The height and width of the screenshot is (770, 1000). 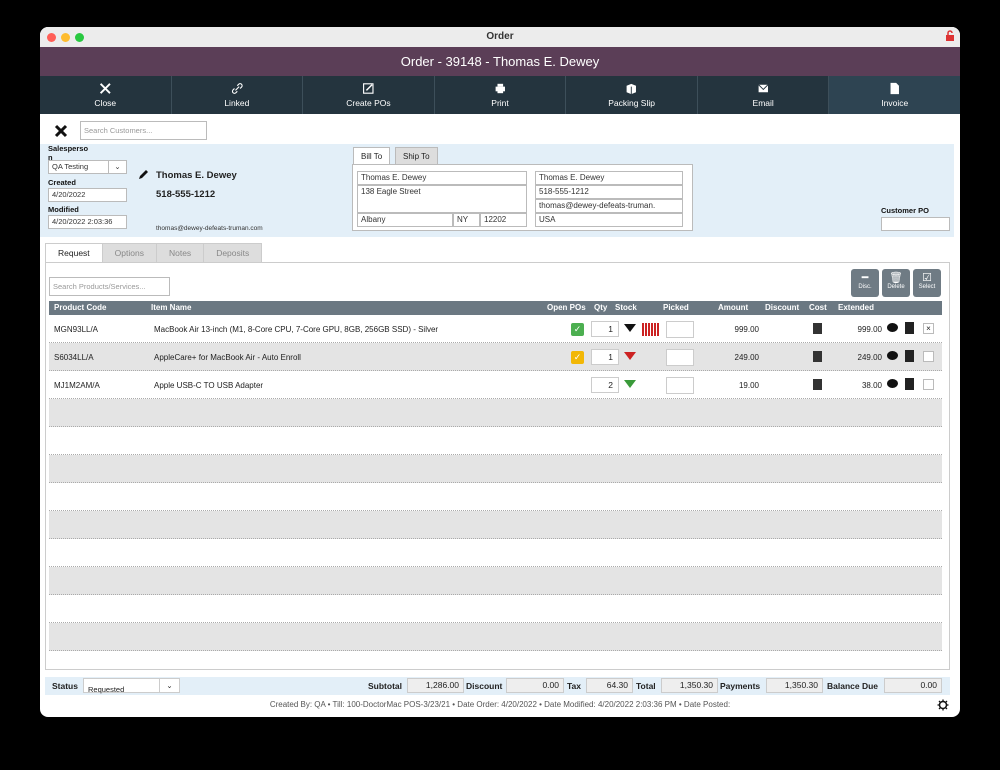 I want to click on bill-contact-name-field: Thomas E. Dewey, so click(x=609, y=178).